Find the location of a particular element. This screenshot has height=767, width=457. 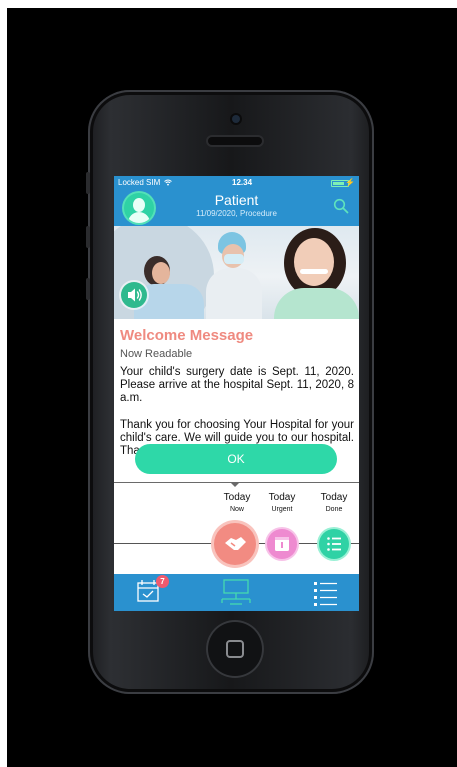

timeline-urgent-button is located at coordinates (282, 544).